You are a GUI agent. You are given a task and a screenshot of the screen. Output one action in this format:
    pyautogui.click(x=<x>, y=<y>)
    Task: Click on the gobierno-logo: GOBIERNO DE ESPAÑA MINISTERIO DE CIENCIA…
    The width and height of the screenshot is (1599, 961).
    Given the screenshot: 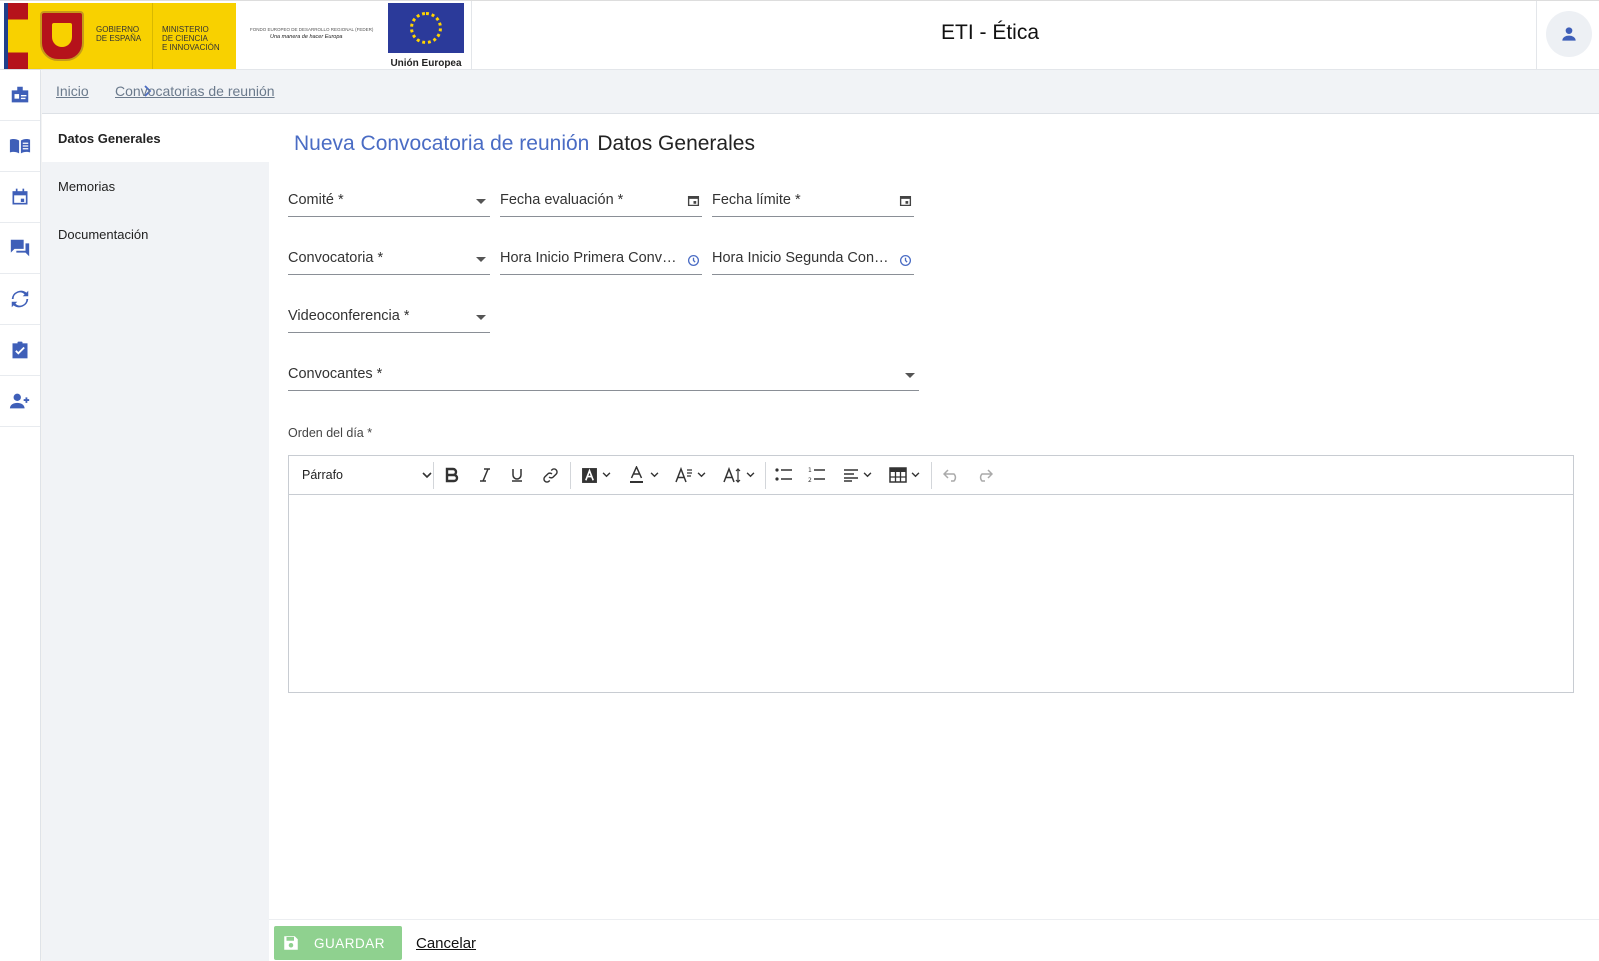 What is the action you would take?
    pyautogui.click(x=120, y=36)
    